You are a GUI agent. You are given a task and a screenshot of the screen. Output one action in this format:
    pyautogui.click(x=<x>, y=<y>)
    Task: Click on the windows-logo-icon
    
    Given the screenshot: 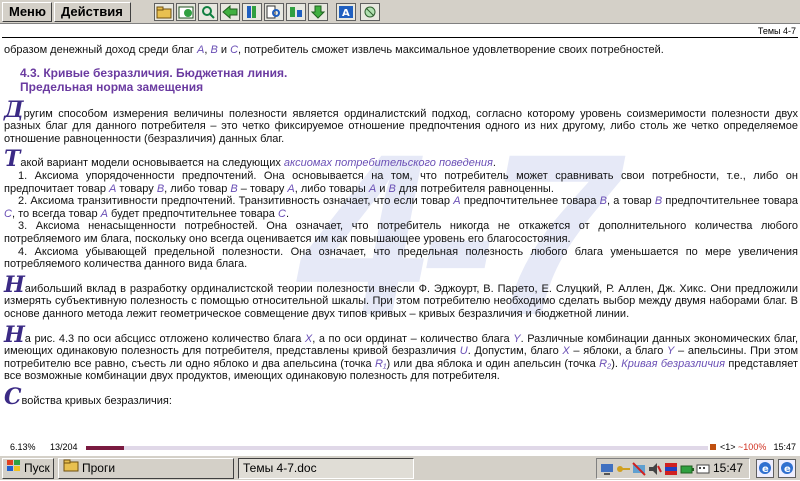 What is the action you would take?
    pyautogui.click(x=14, y=468)
    